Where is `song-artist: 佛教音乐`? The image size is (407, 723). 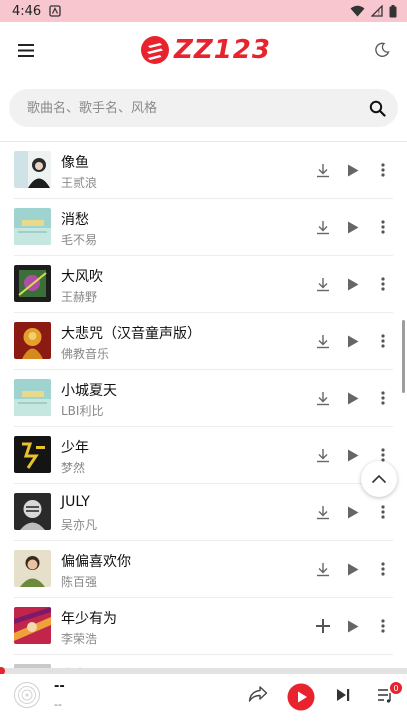
song-artist: 佛教音乐 is located at coordinates (85, 354).